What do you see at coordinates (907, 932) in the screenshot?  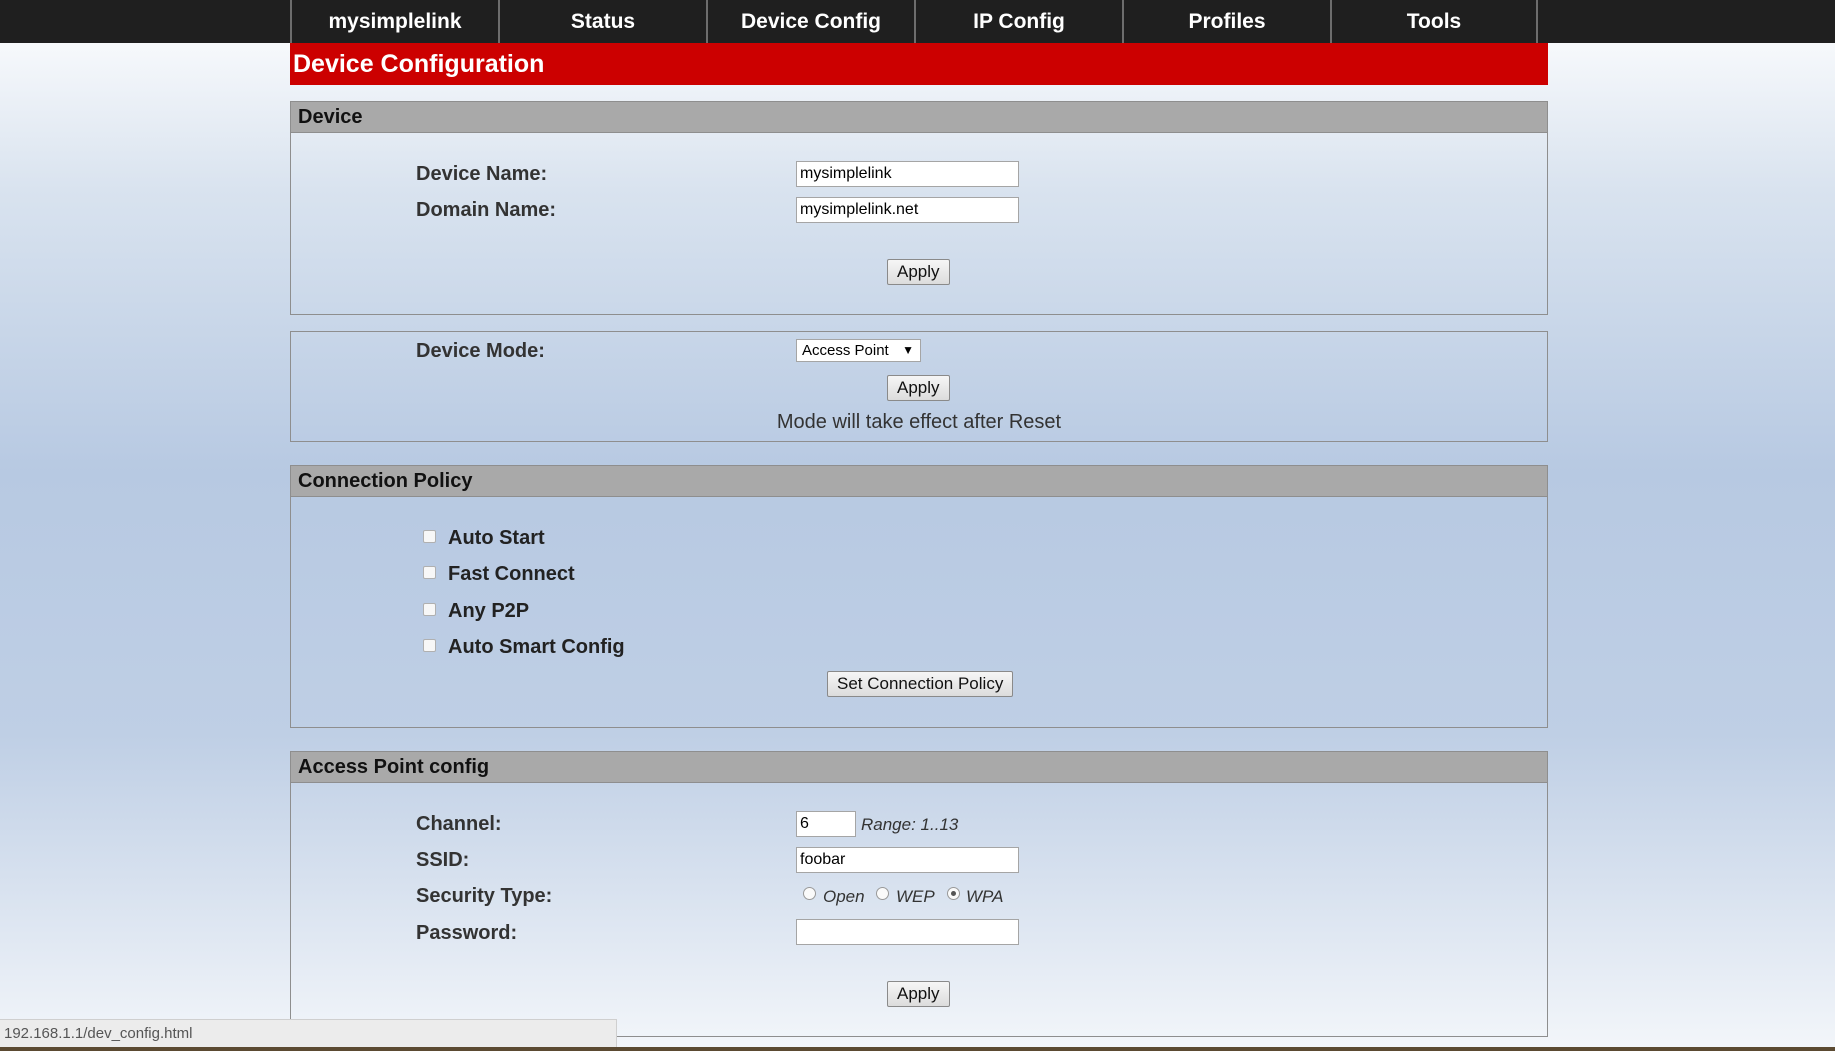 I see `password-input` at bounding box center [907, 932].